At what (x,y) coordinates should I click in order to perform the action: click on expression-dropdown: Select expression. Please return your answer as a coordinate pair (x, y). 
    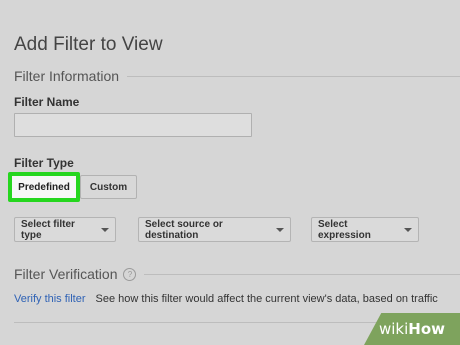
    Looking at the image, I should click on (365, 229).